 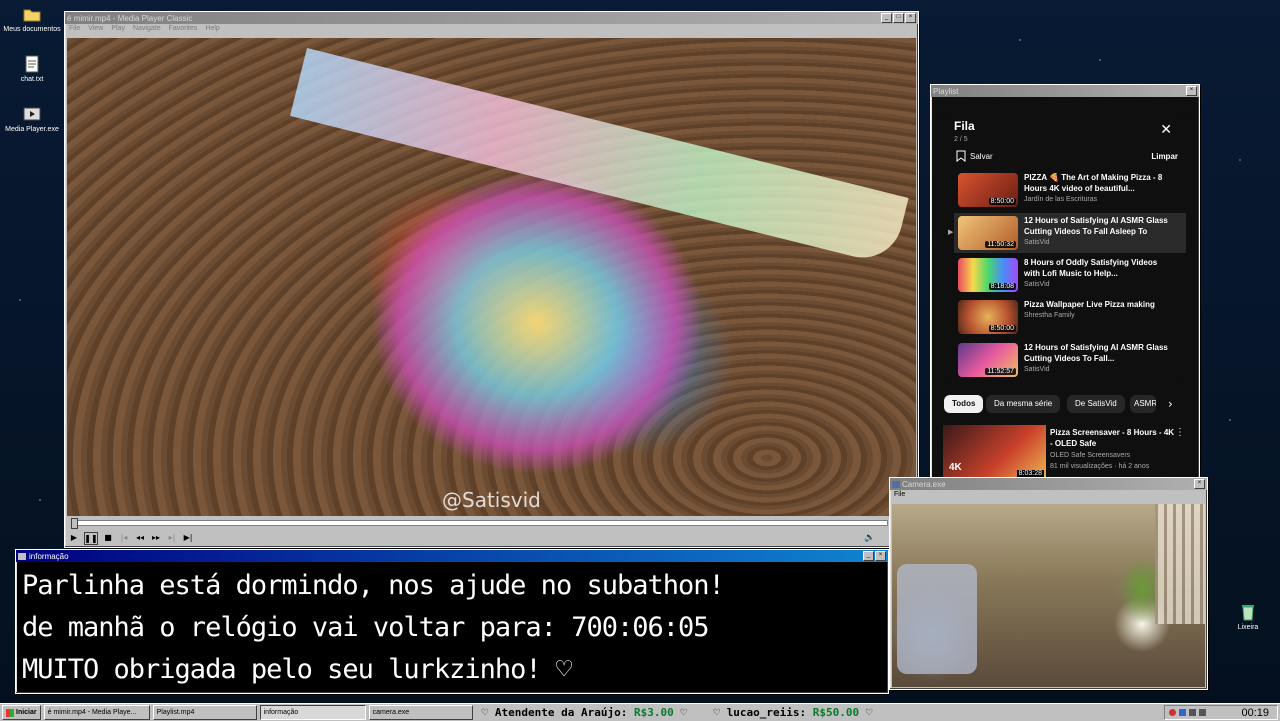 I want to click on task-camera: camera.exe, so click(x=420, y=712).